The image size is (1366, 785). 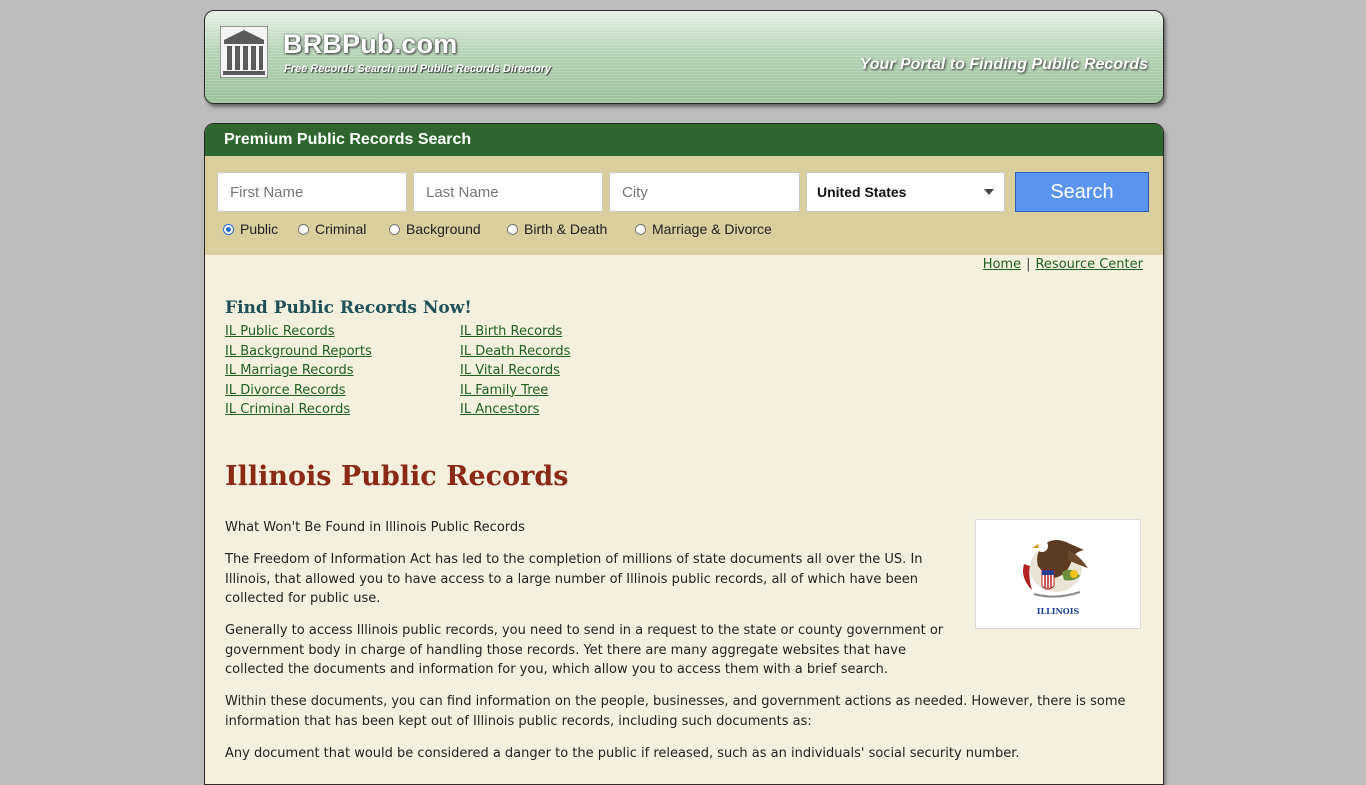 I want to click on radio-birth-death: Birth & Death, so click(x=557, y=229).